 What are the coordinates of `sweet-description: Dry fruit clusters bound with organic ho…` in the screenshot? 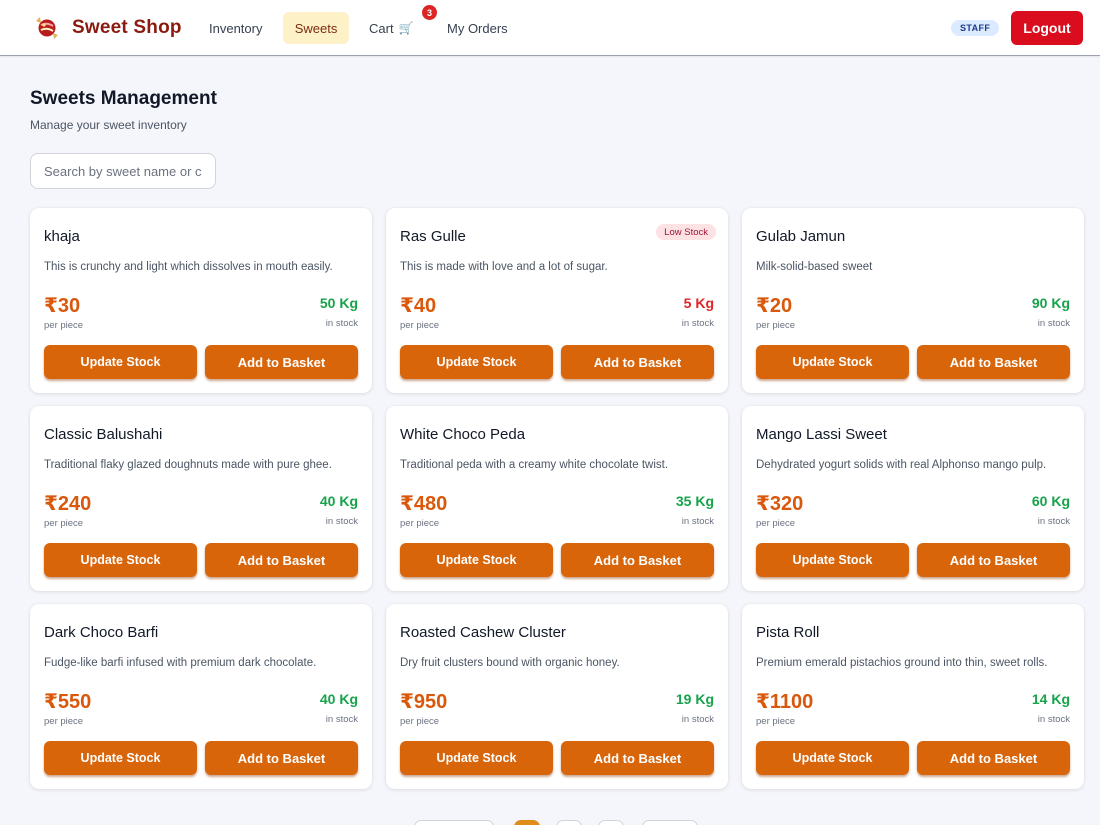 It's located at (510, 663).